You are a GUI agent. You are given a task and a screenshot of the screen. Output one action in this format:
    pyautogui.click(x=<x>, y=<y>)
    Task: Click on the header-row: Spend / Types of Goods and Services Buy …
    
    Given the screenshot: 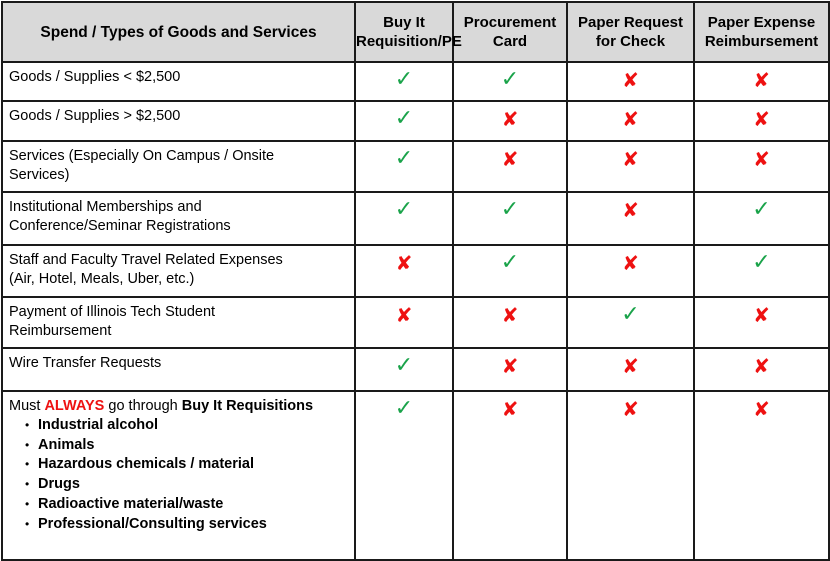 What is the action you would take?
    pyautogui.click(x=415, y=32)
    